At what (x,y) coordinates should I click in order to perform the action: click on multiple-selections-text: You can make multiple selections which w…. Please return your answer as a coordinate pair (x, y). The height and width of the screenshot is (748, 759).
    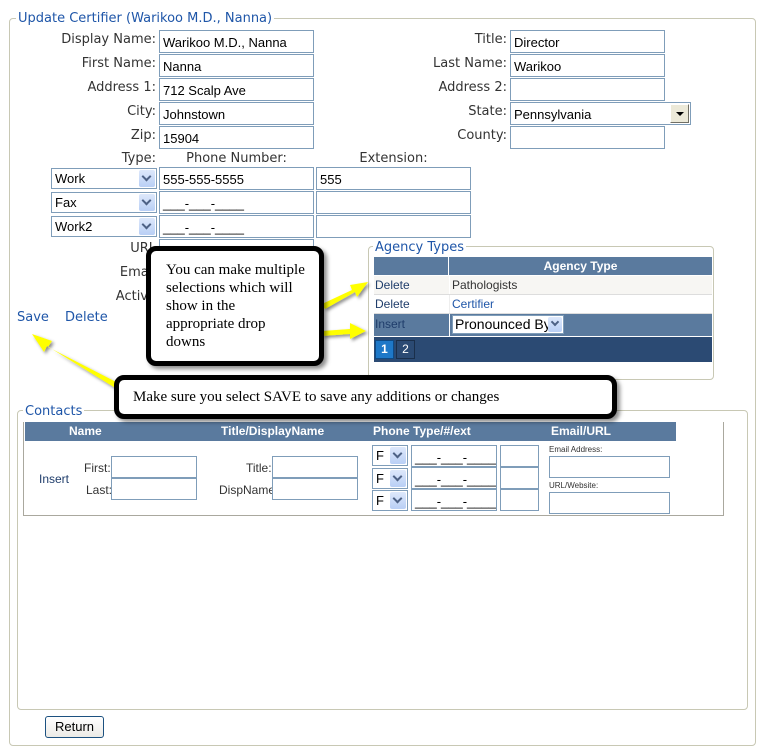
    Looking at the image, I should click on (235, 306).